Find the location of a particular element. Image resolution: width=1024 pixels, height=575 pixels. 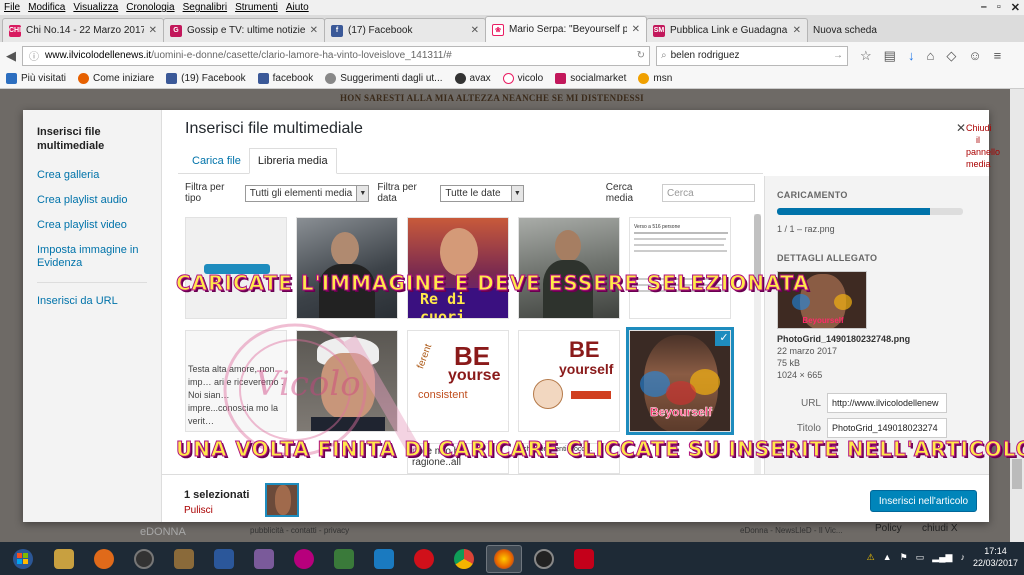

menu-visualizza: Visualizza is located at coordinates (95, 7).